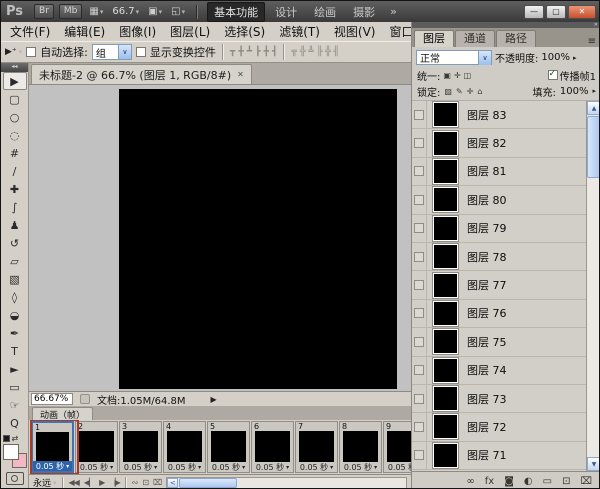 This screenshot has width=600, height=489. I want to click on propagate-frame-control: 传播帧1, so click(571, 75).